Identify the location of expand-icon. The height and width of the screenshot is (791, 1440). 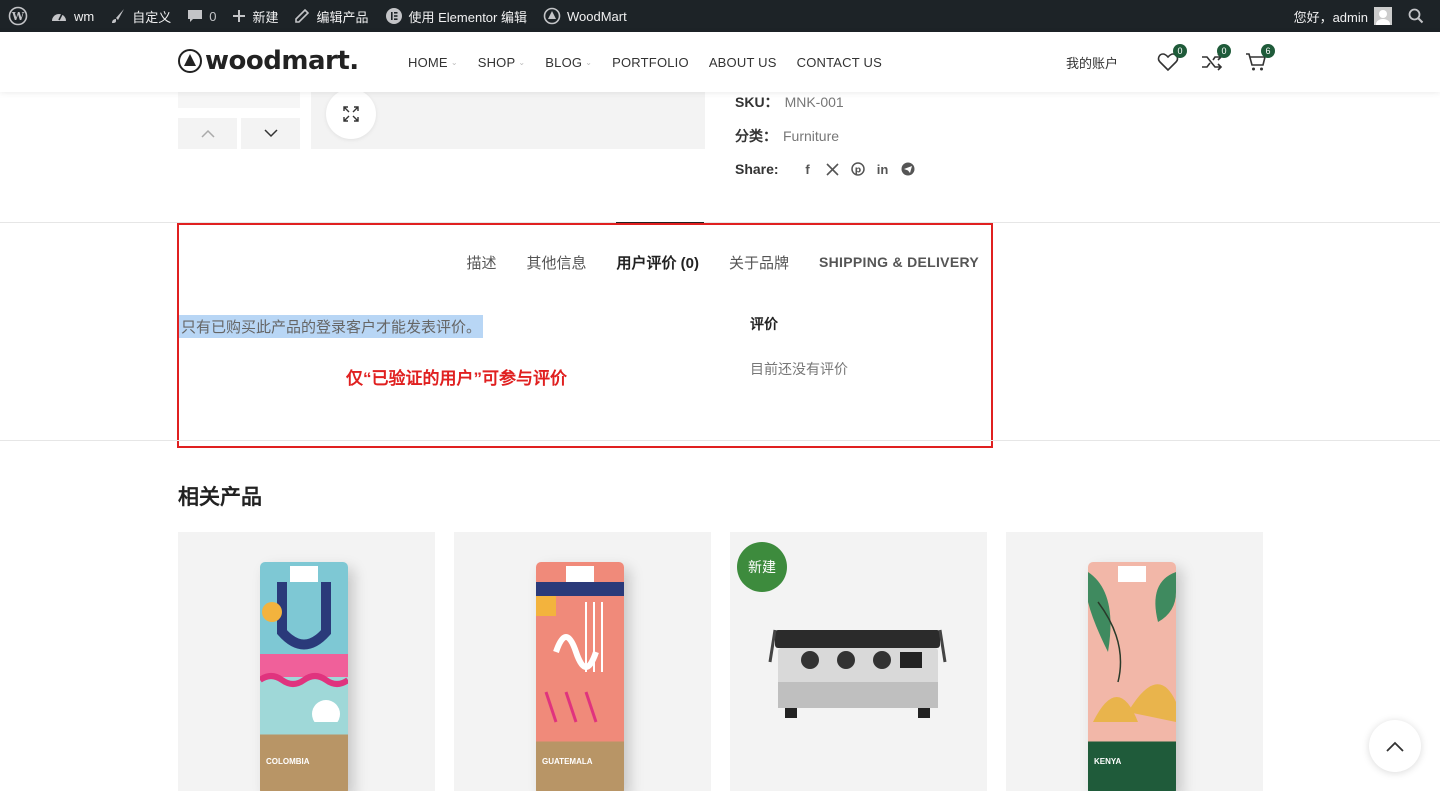
(351, 114).